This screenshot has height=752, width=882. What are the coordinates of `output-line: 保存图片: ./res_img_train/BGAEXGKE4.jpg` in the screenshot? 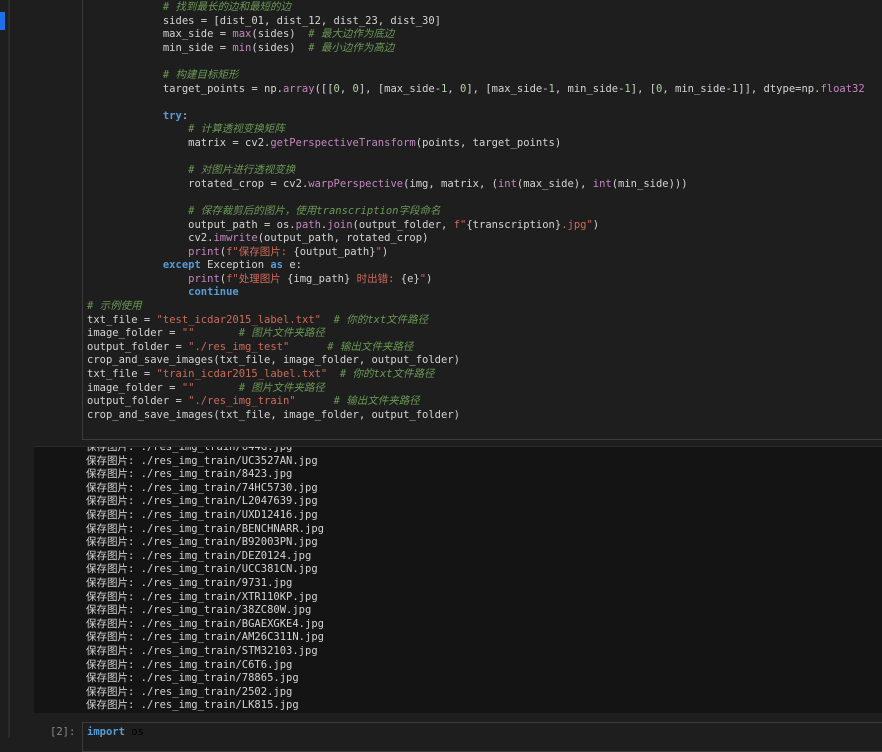 It's located at (205, 623).